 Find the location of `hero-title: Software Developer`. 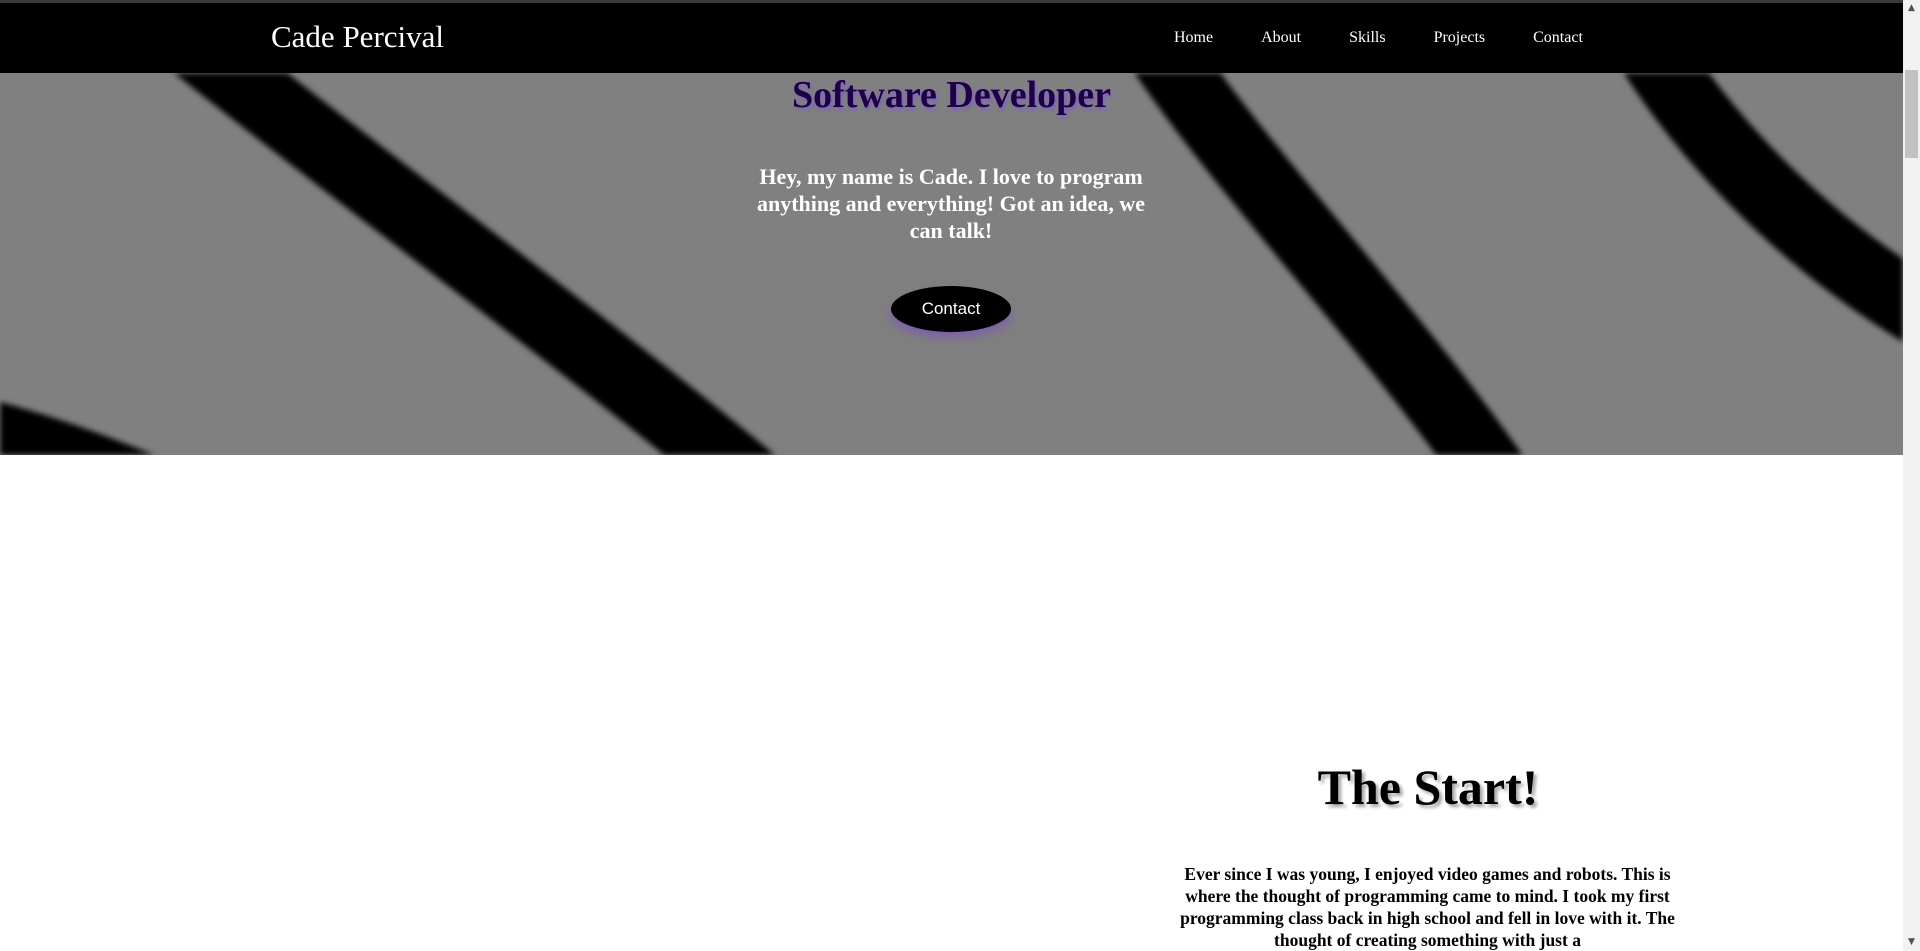

hero-title: Software Developer is located at coordinates (951, 95).